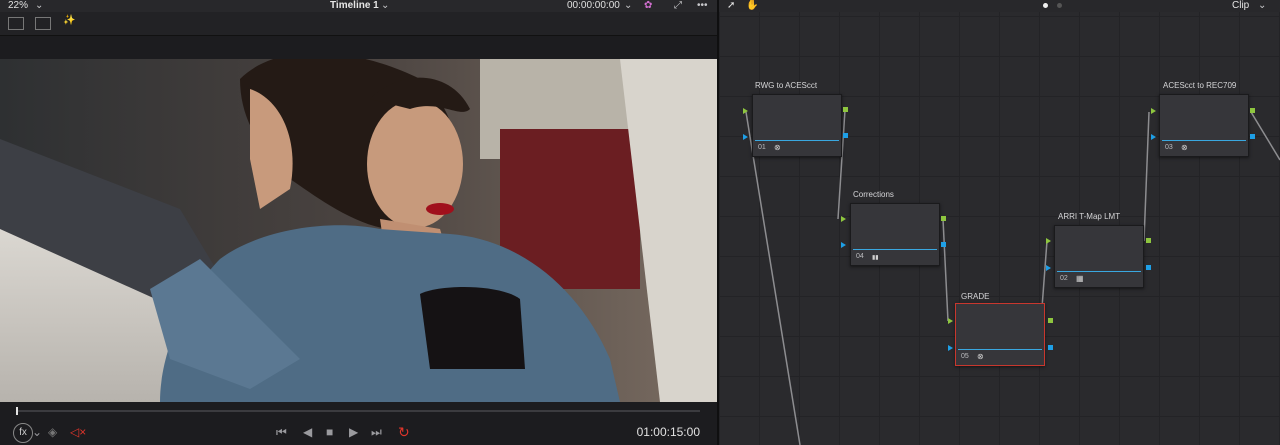 The image size is (1280, 445). What do you see at coordinates (23, 433) in the screenshot?
I see `fx-icon: fx` at bounding box center [23, 433].